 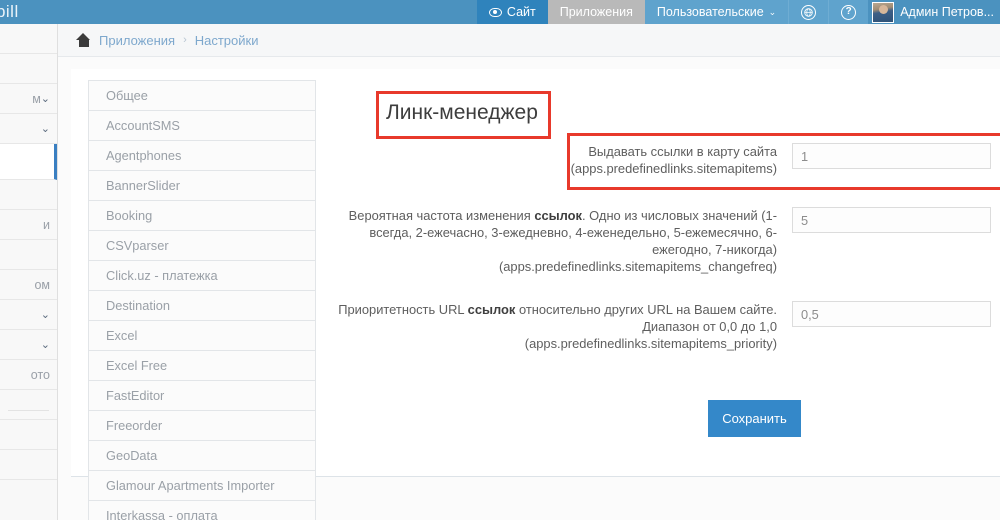 What do you see at coordinates (403, 309) in the screenshot?
I see `form-label-text: Приоритетность URL` at bounding box center [403, 309].